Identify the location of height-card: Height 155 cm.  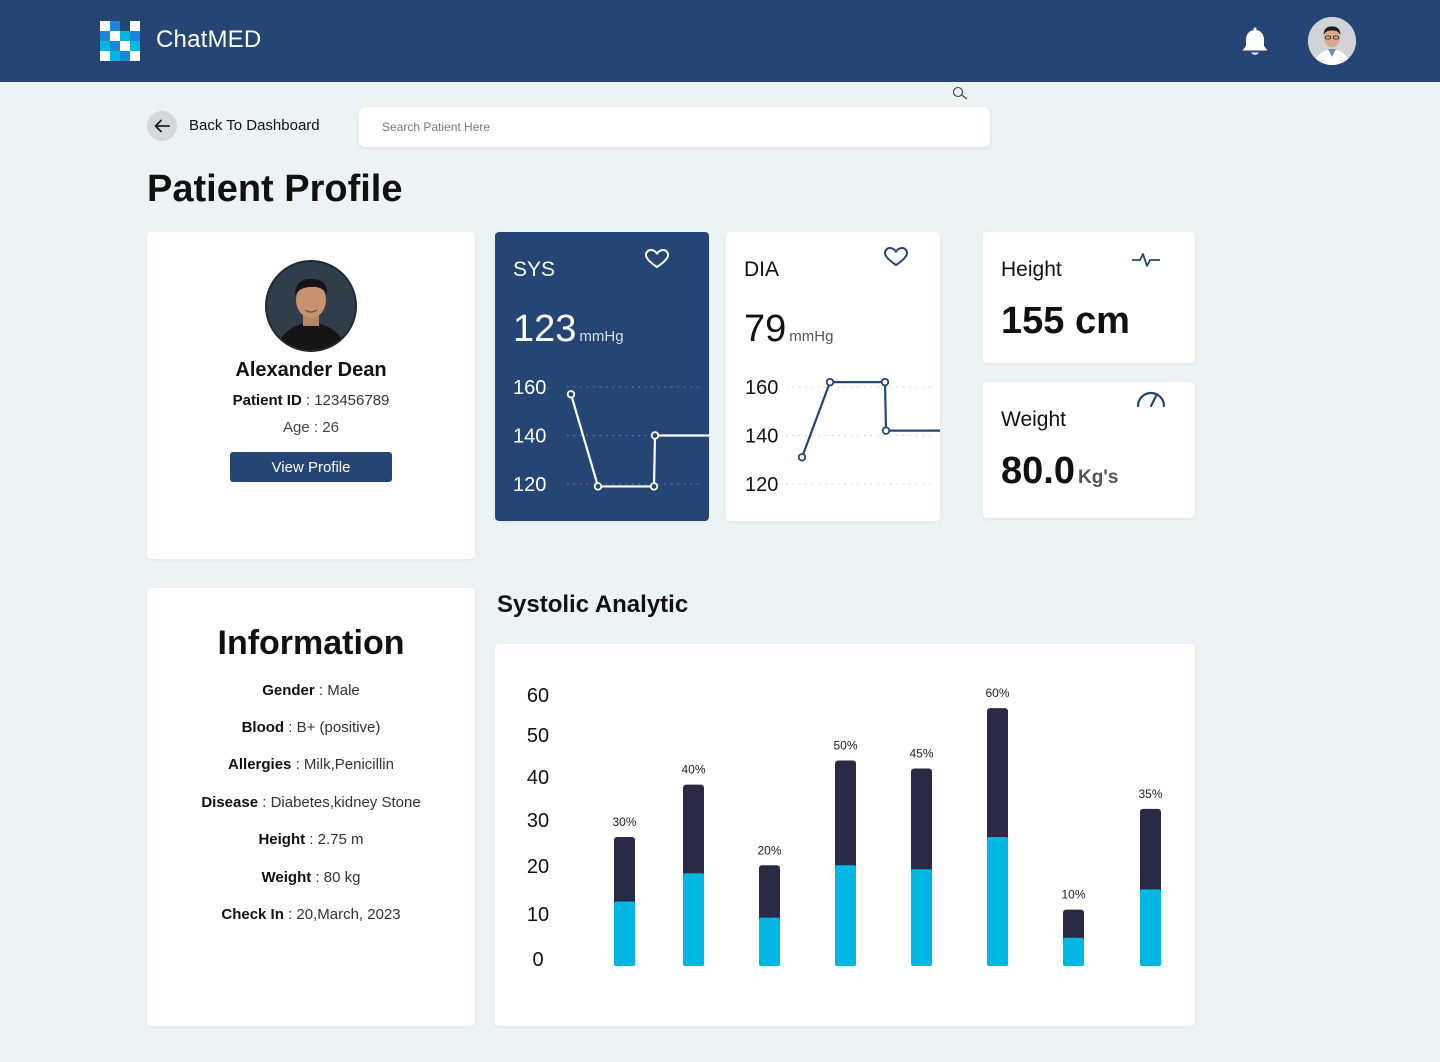
(1089, 297).